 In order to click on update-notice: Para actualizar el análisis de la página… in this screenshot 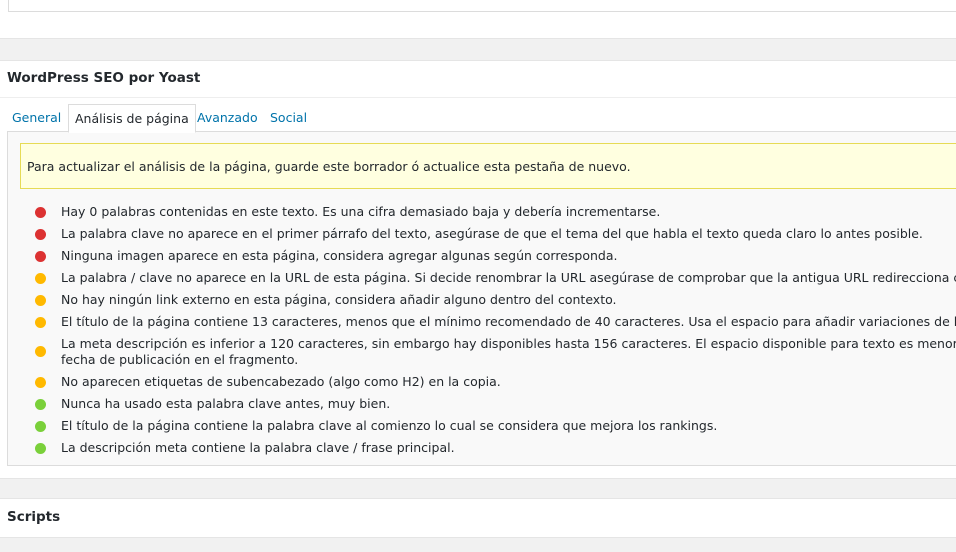, I will do `click(488, 166)`.